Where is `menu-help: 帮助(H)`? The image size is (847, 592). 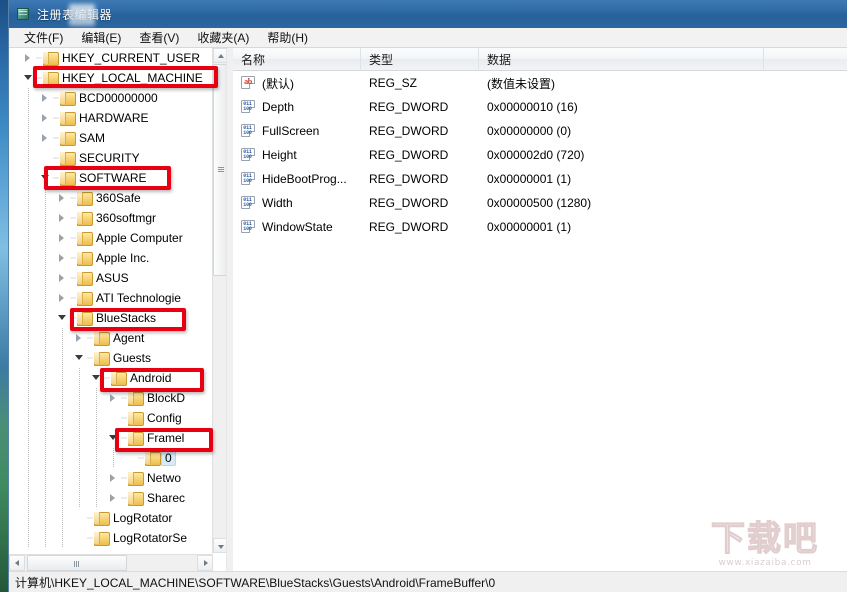 menu-help: 帮助(H) is located at coordinates (287, 38).